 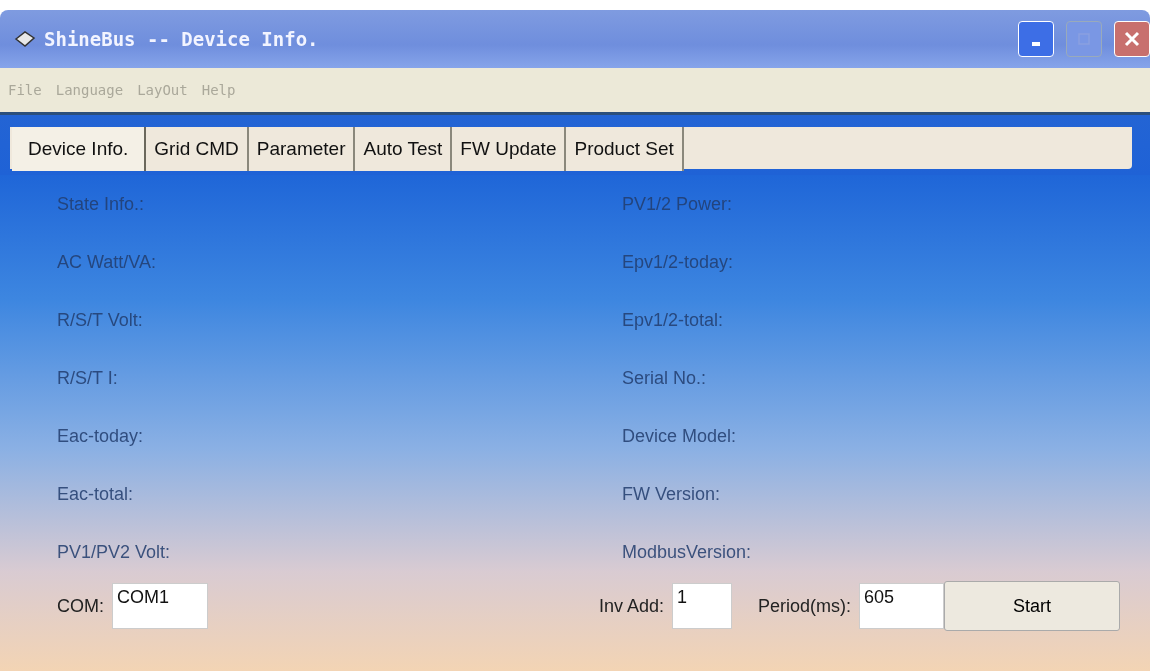 What do you see at coordinates (625, 149) in the screenshot?
I see `tab: Product Set` at bounding box center [625, 149].